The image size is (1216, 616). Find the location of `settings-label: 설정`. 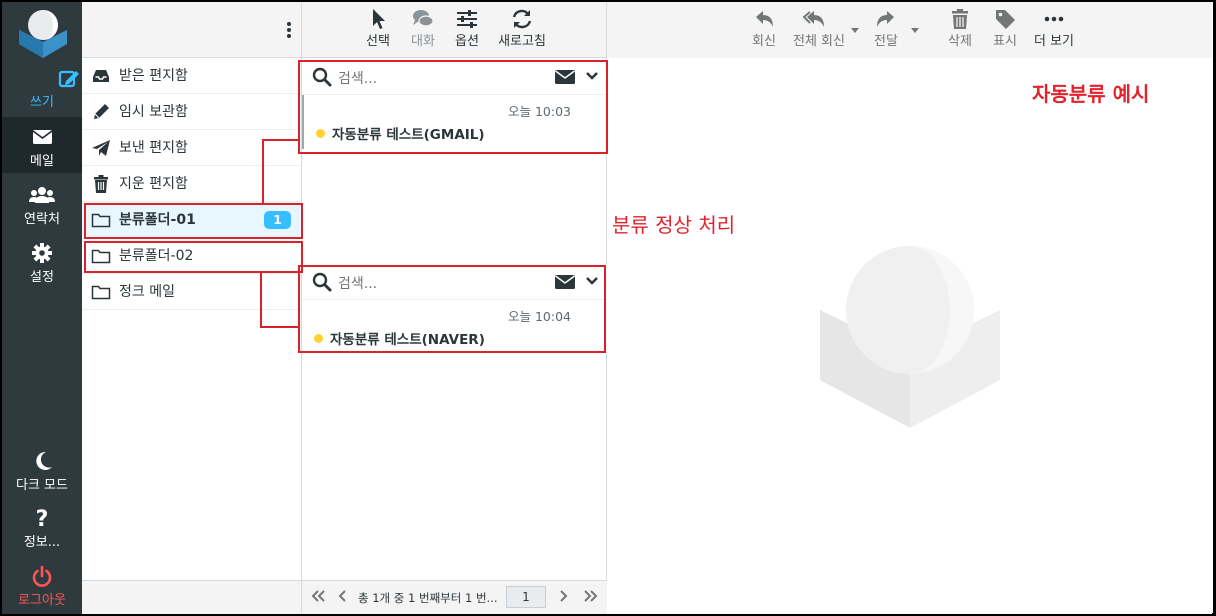

settings-label: 설정 is located at coordinates (42, 277).